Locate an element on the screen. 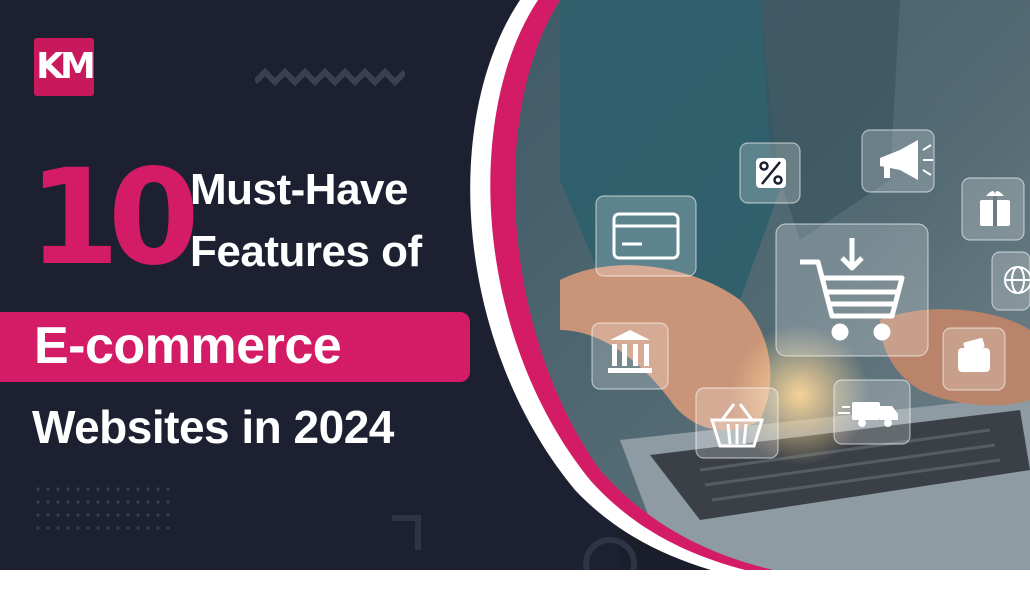 The width and height of the screenshot is (1030, 601). percent-icon is located at coordinates (771, 173).